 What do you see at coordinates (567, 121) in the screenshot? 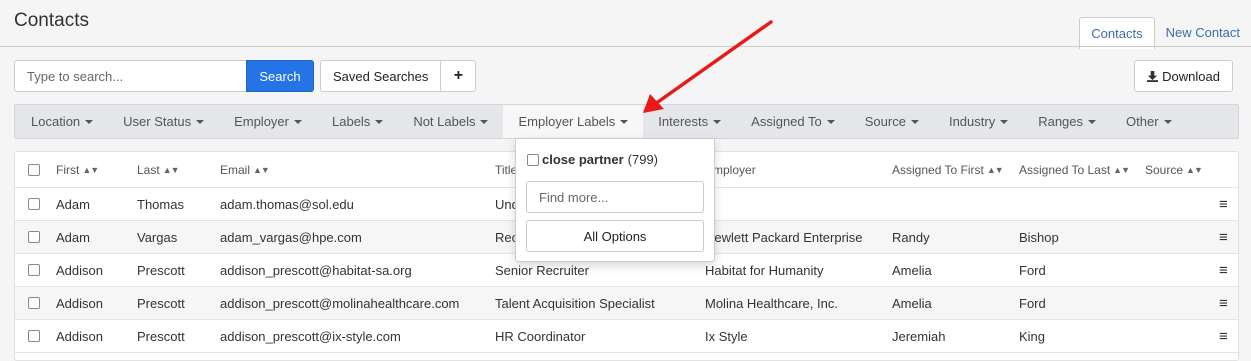
I see `filter-label: Employer Labels` at bounding box center [567, 121].